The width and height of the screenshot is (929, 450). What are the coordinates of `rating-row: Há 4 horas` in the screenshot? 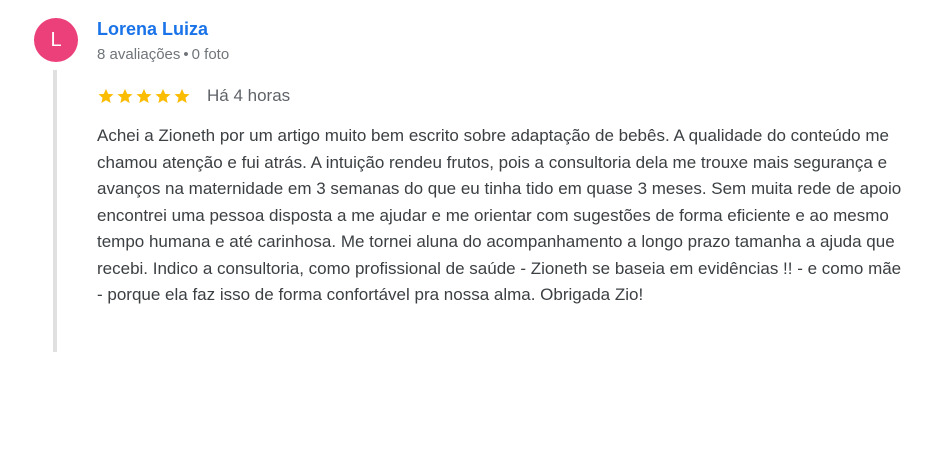 It's located at (193, 96).